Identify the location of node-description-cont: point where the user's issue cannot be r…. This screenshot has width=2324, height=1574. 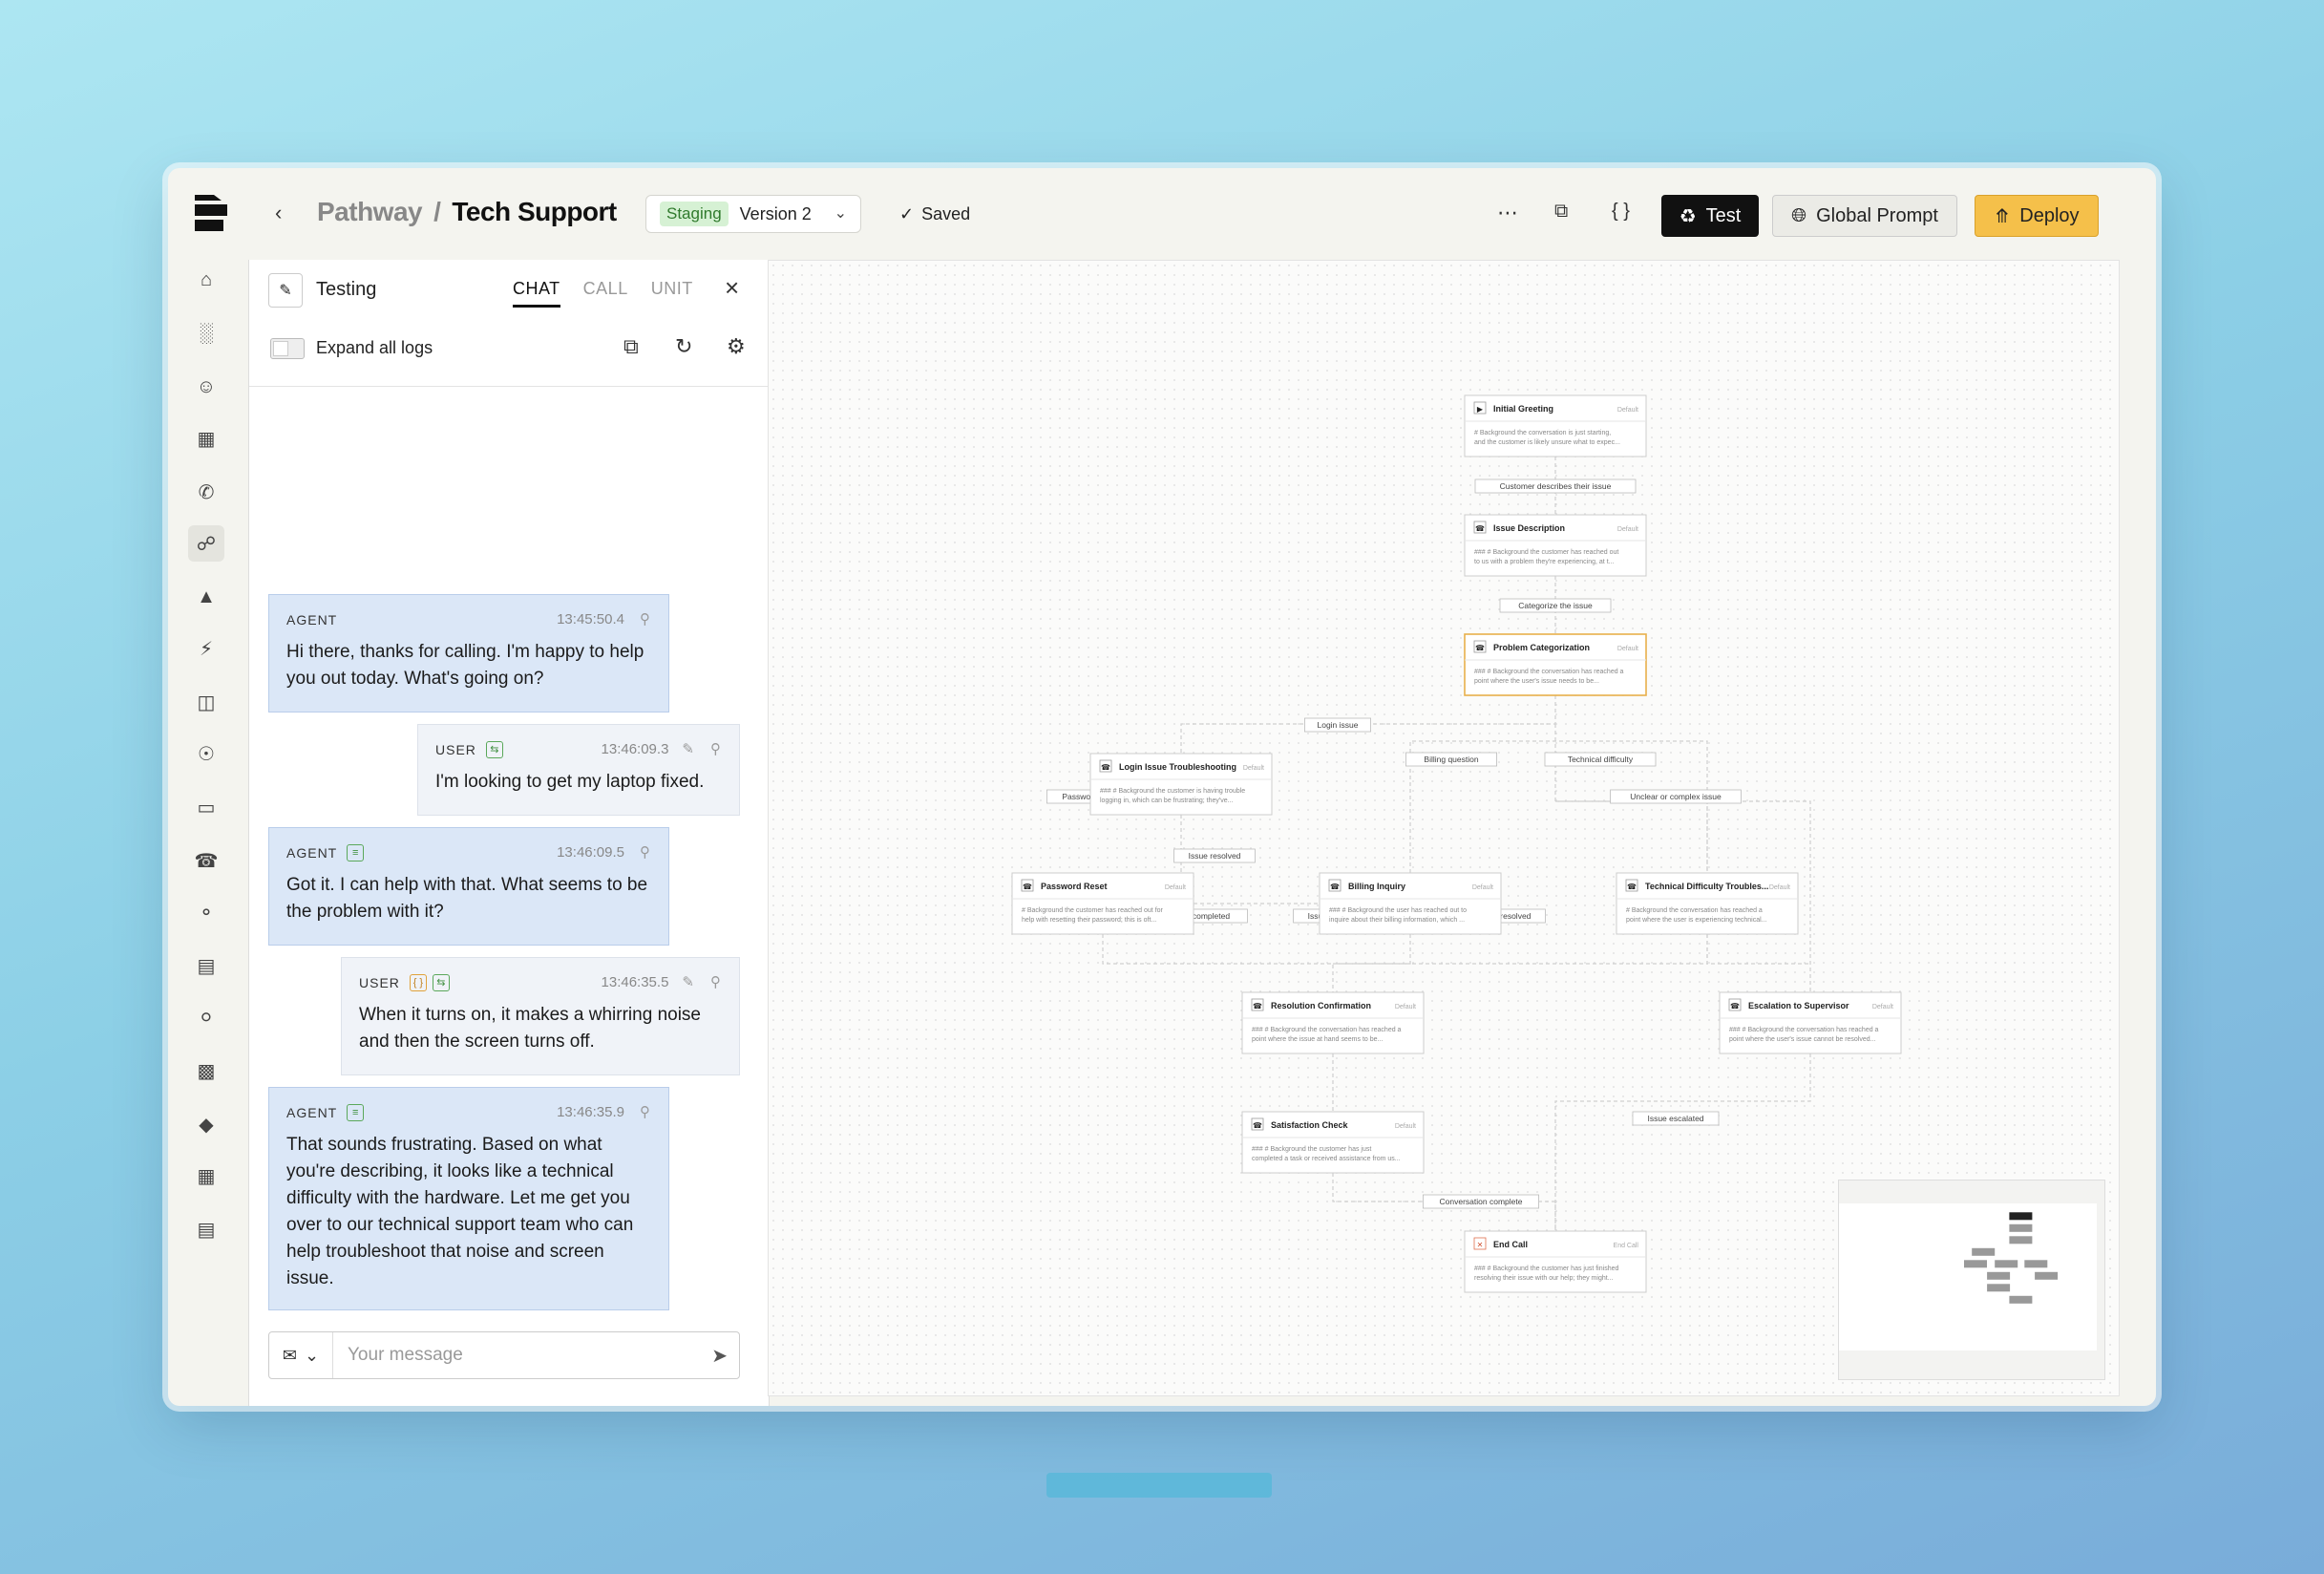
(1802, 1039).